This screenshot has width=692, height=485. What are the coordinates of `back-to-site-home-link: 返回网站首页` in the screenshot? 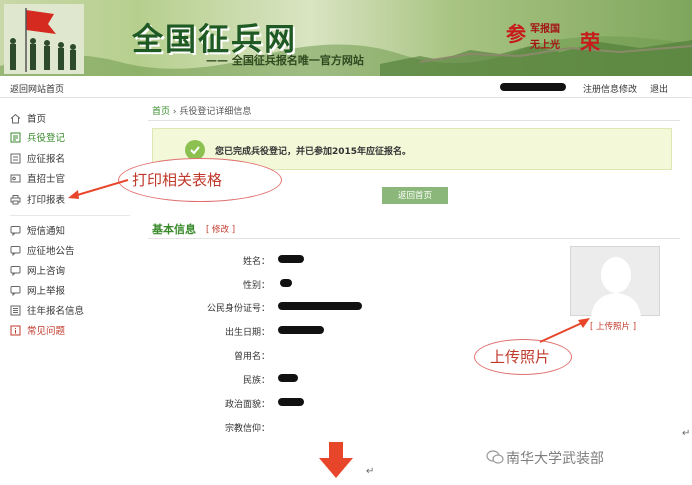 It's located at (37, 88).